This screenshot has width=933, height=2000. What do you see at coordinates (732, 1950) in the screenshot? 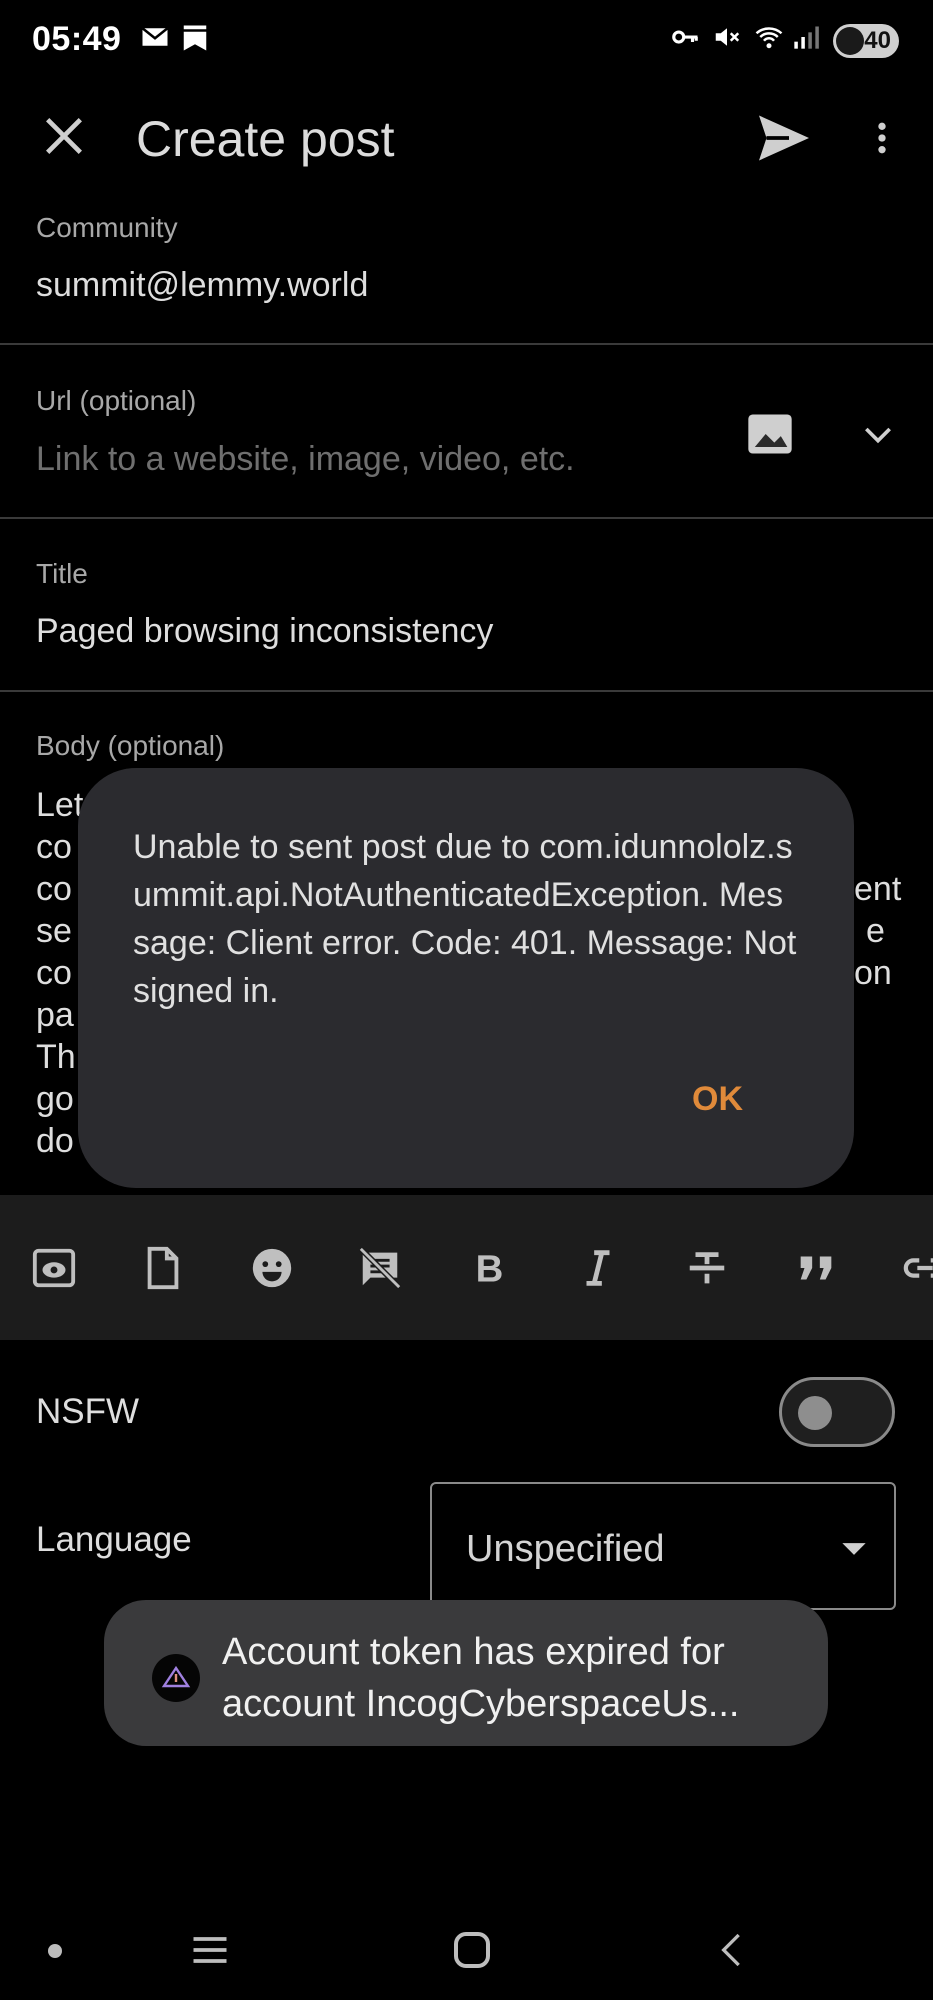
I see `back-icon` at bounding box center [732, 1950].